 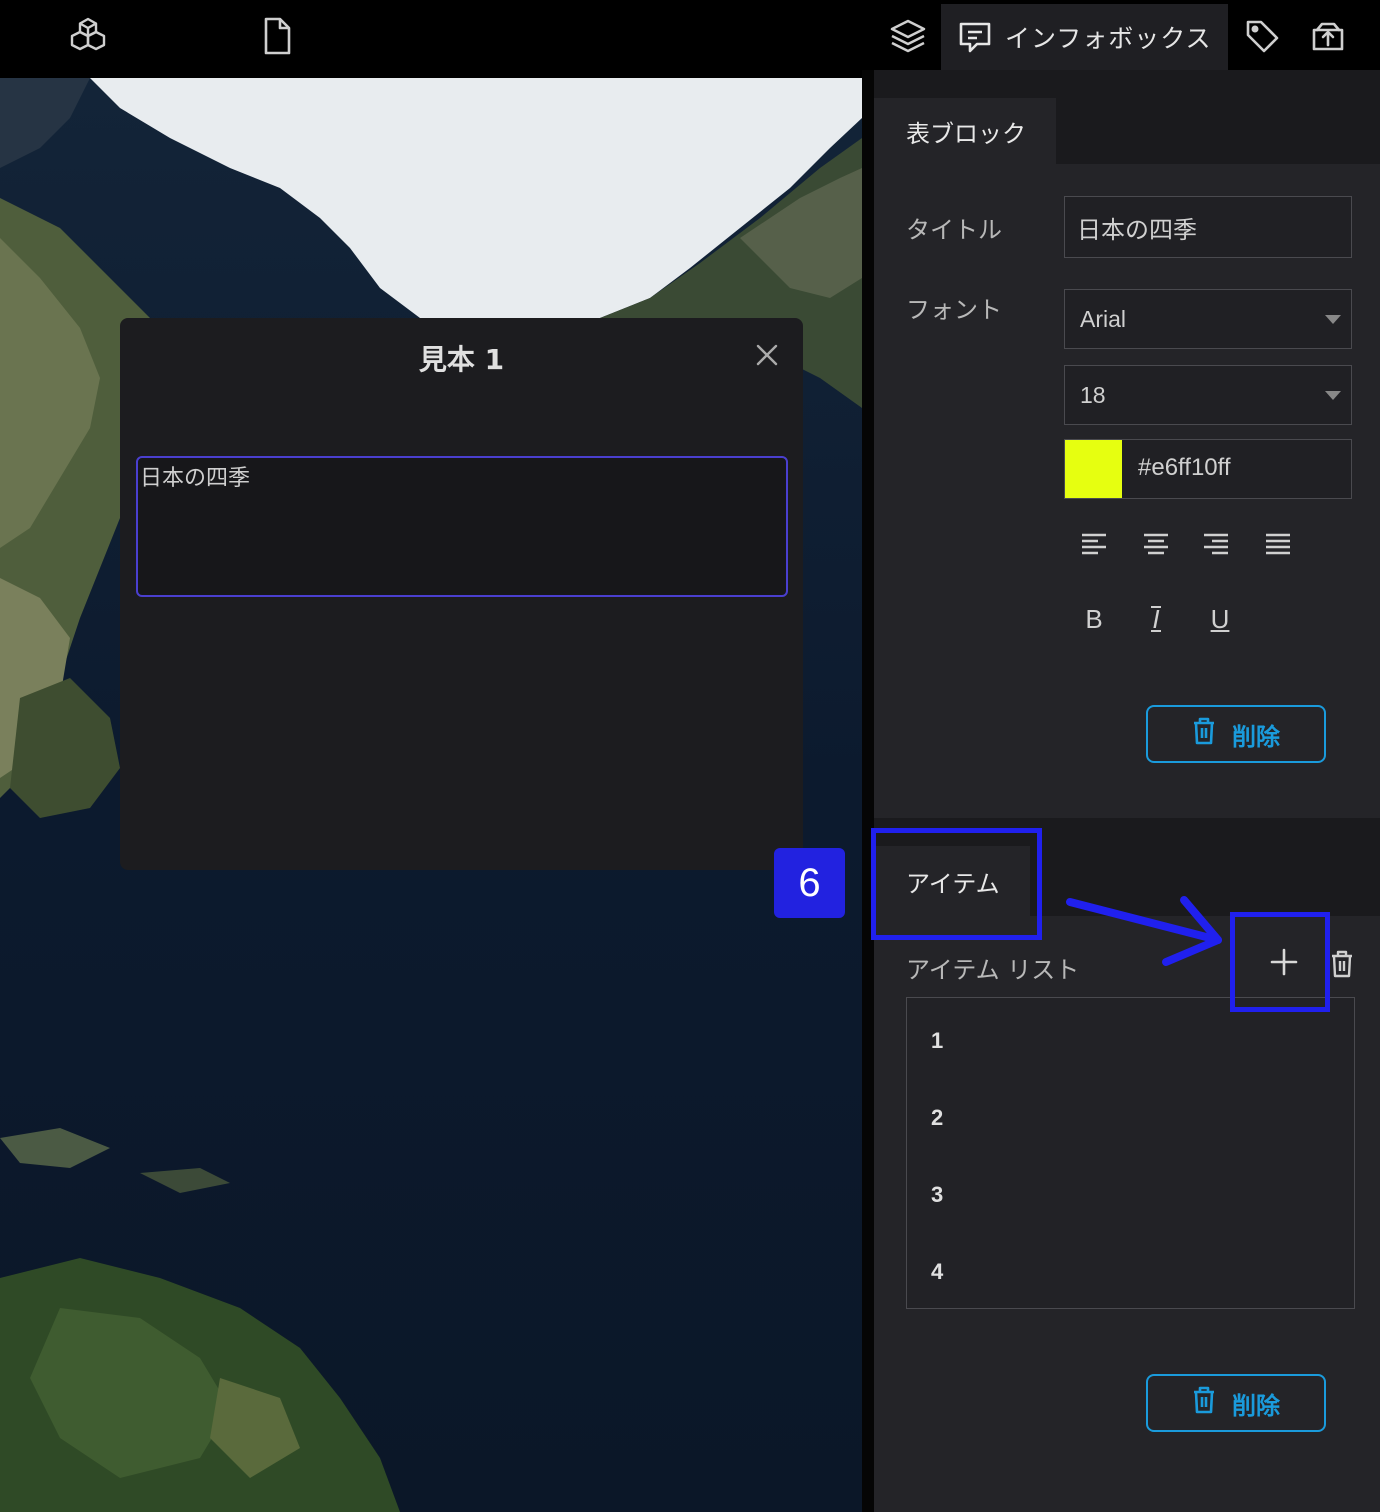 I want to click on arrow-annotation, so click(x=1144, y=931).